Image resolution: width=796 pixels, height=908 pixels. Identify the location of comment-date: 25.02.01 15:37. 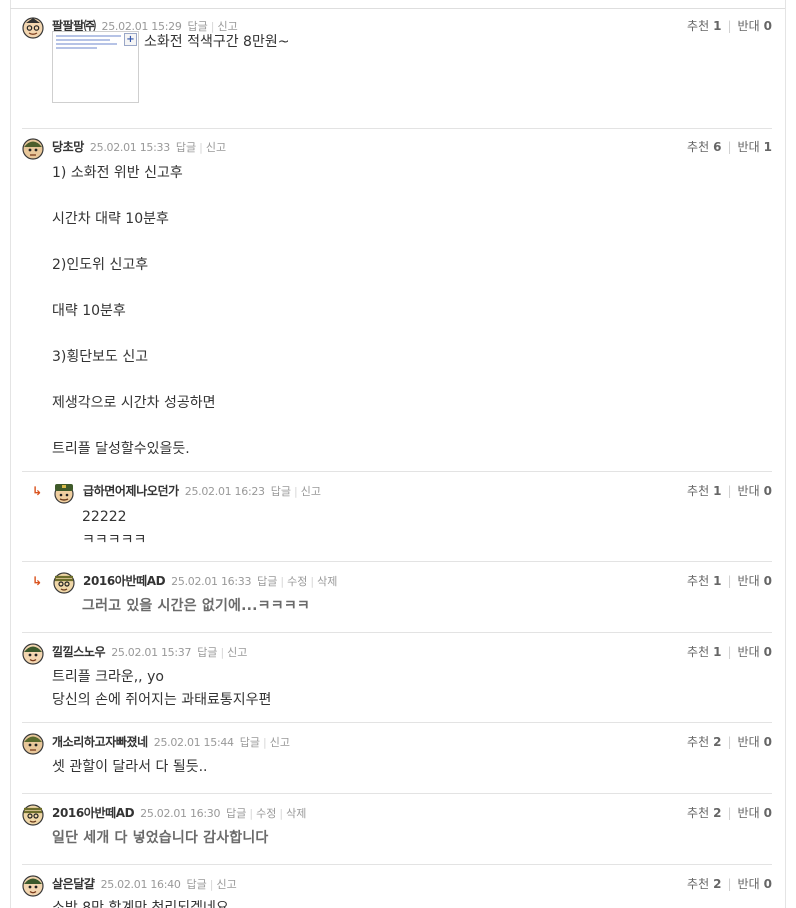
(151, 652).